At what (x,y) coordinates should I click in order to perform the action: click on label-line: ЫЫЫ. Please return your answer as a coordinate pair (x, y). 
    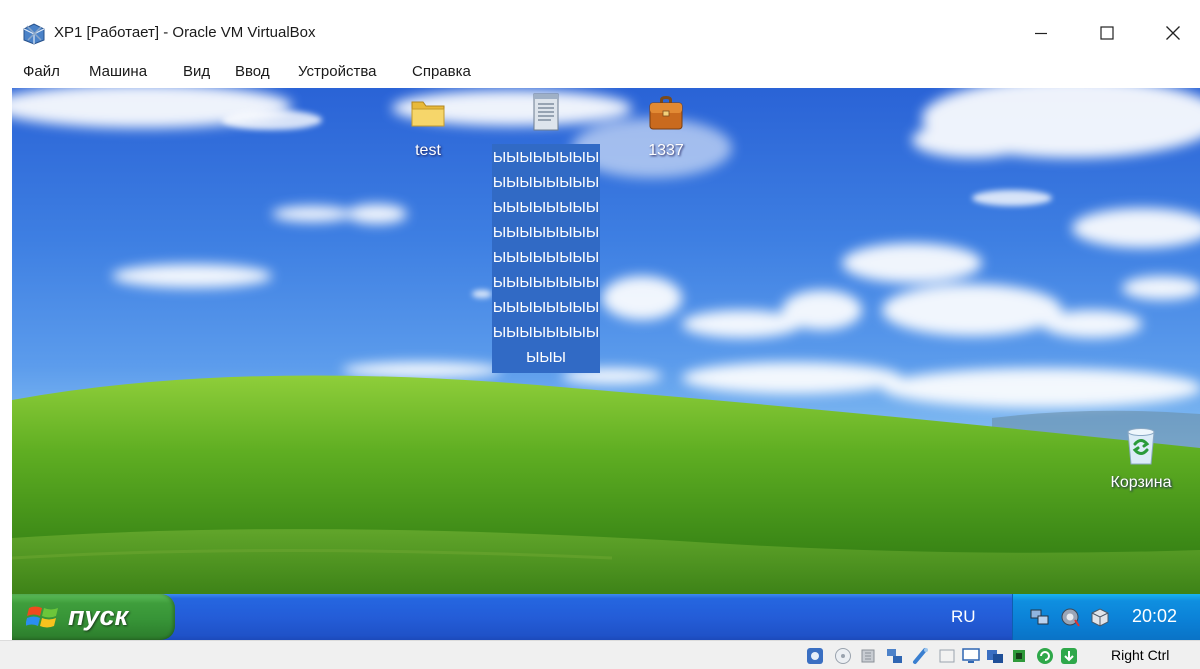
    Looking at the image, I should click on (546, 357).